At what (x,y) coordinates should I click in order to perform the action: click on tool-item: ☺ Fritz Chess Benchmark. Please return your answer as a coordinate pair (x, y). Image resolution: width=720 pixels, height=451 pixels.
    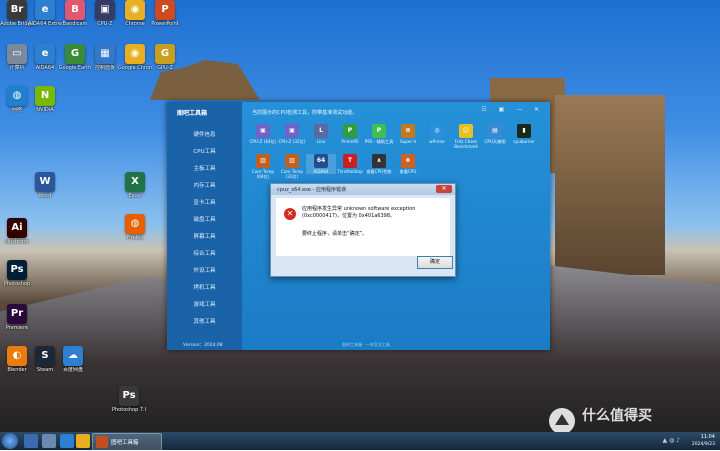
    Looking at the image, I should click on (466, 136).